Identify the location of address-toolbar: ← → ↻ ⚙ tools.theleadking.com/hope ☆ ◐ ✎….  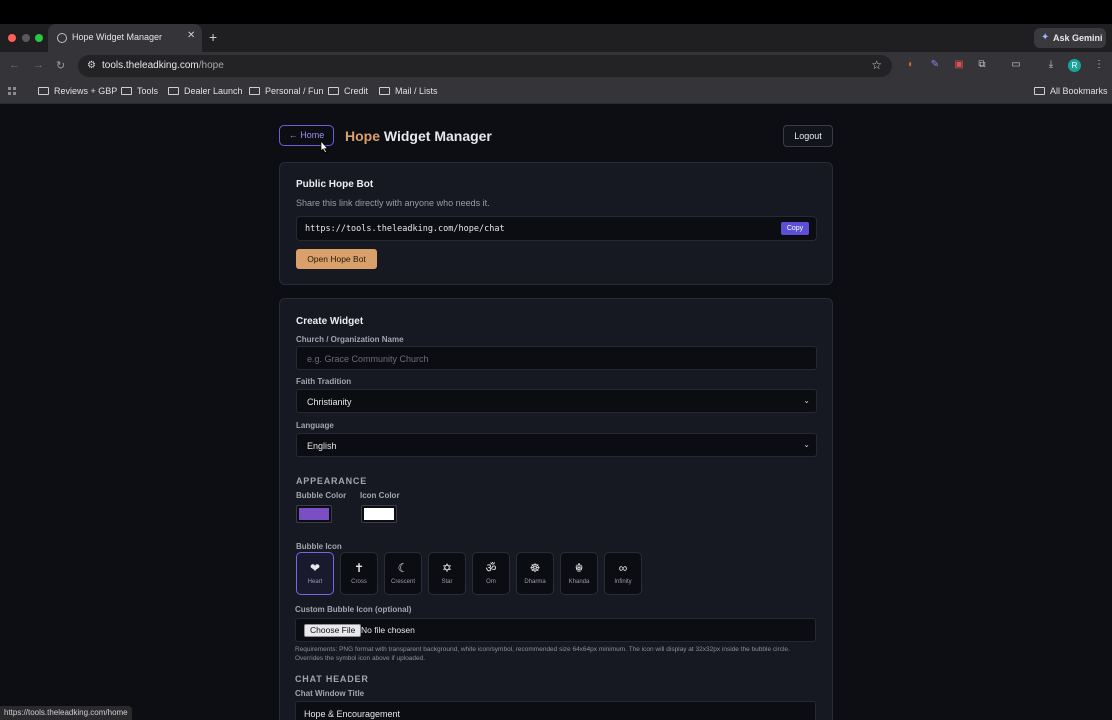
(556, 66).